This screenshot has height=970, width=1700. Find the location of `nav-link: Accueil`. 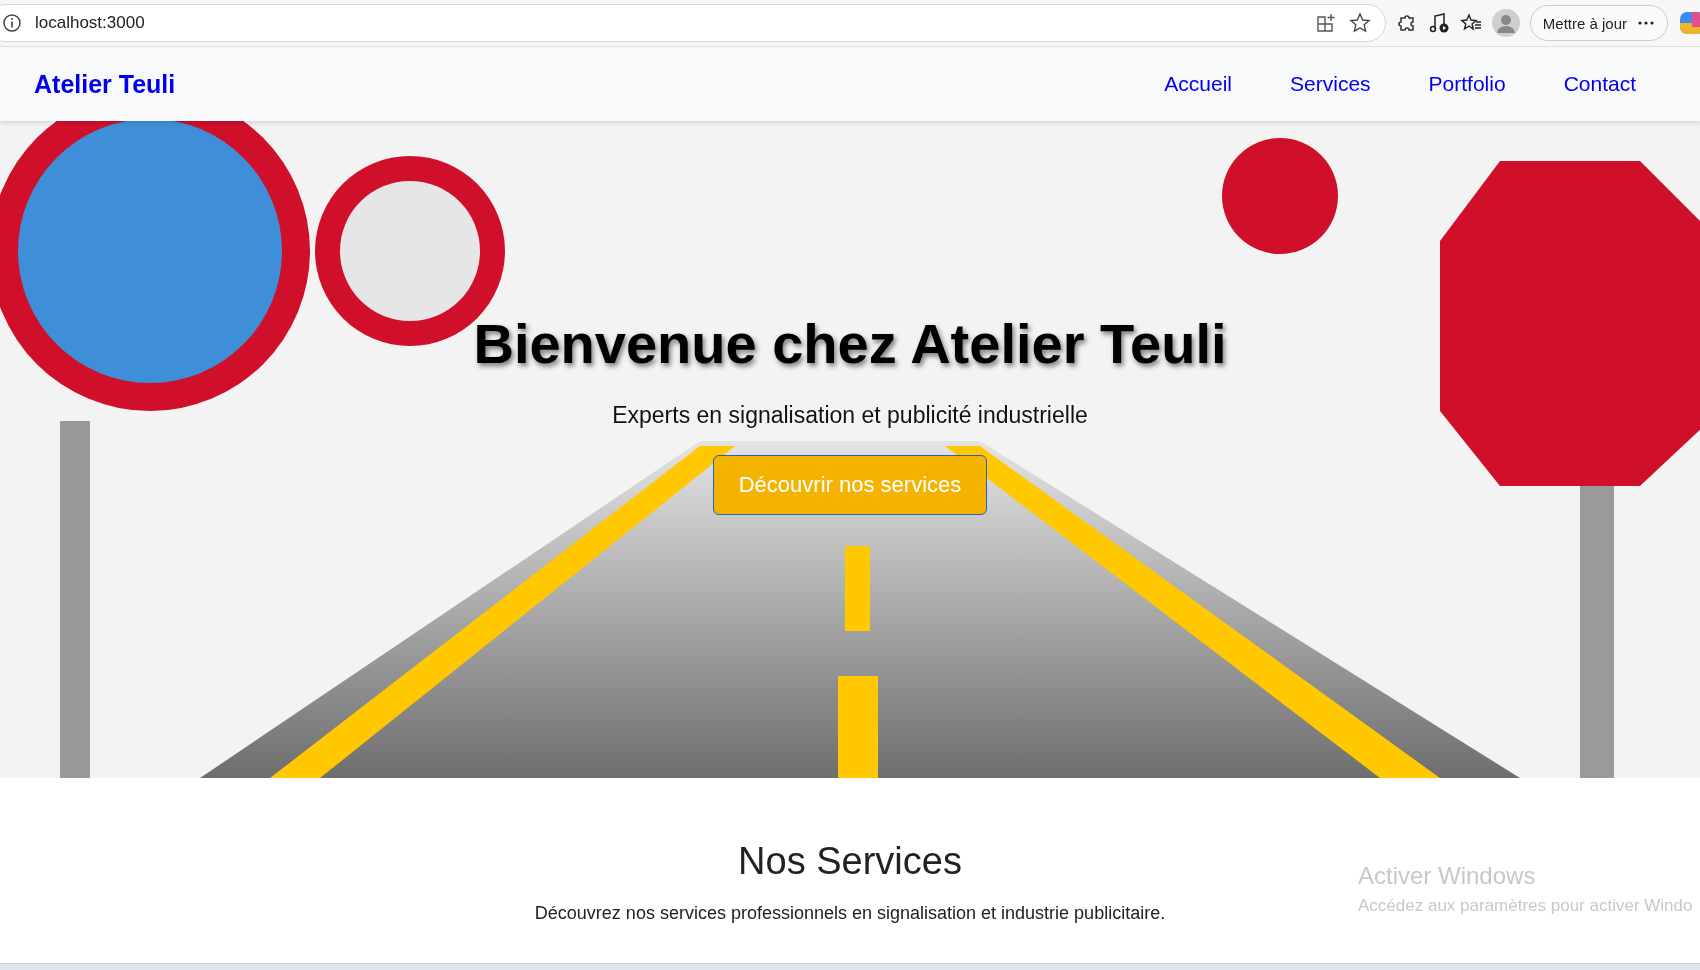

nav-link: Accueil is located at coordinates (1198, 84).